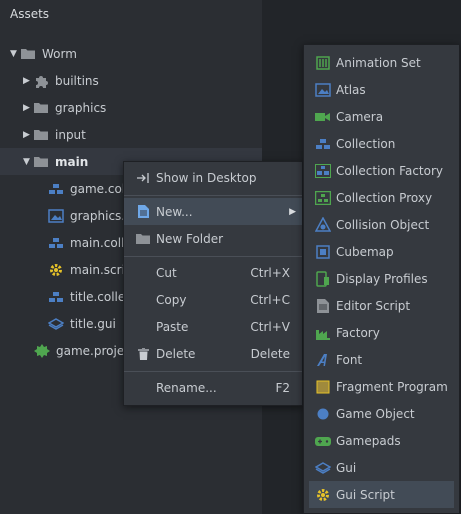  I want to click on submenu-item-gui: Gui, so click(381, 467).